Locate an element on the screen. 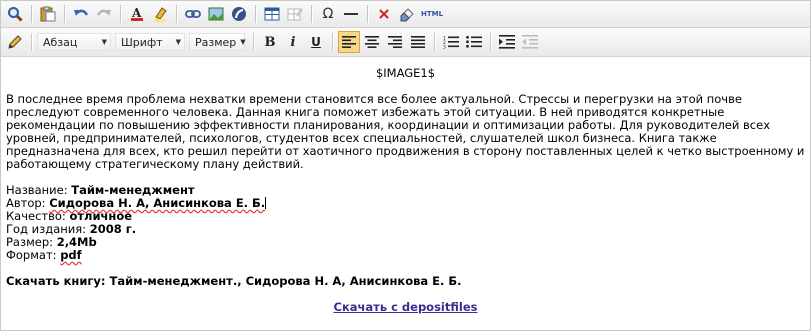 The height and width of the screenshot is (331, 811). size-line: Размер: 2,4Mb is located at coordinates (405, 242).